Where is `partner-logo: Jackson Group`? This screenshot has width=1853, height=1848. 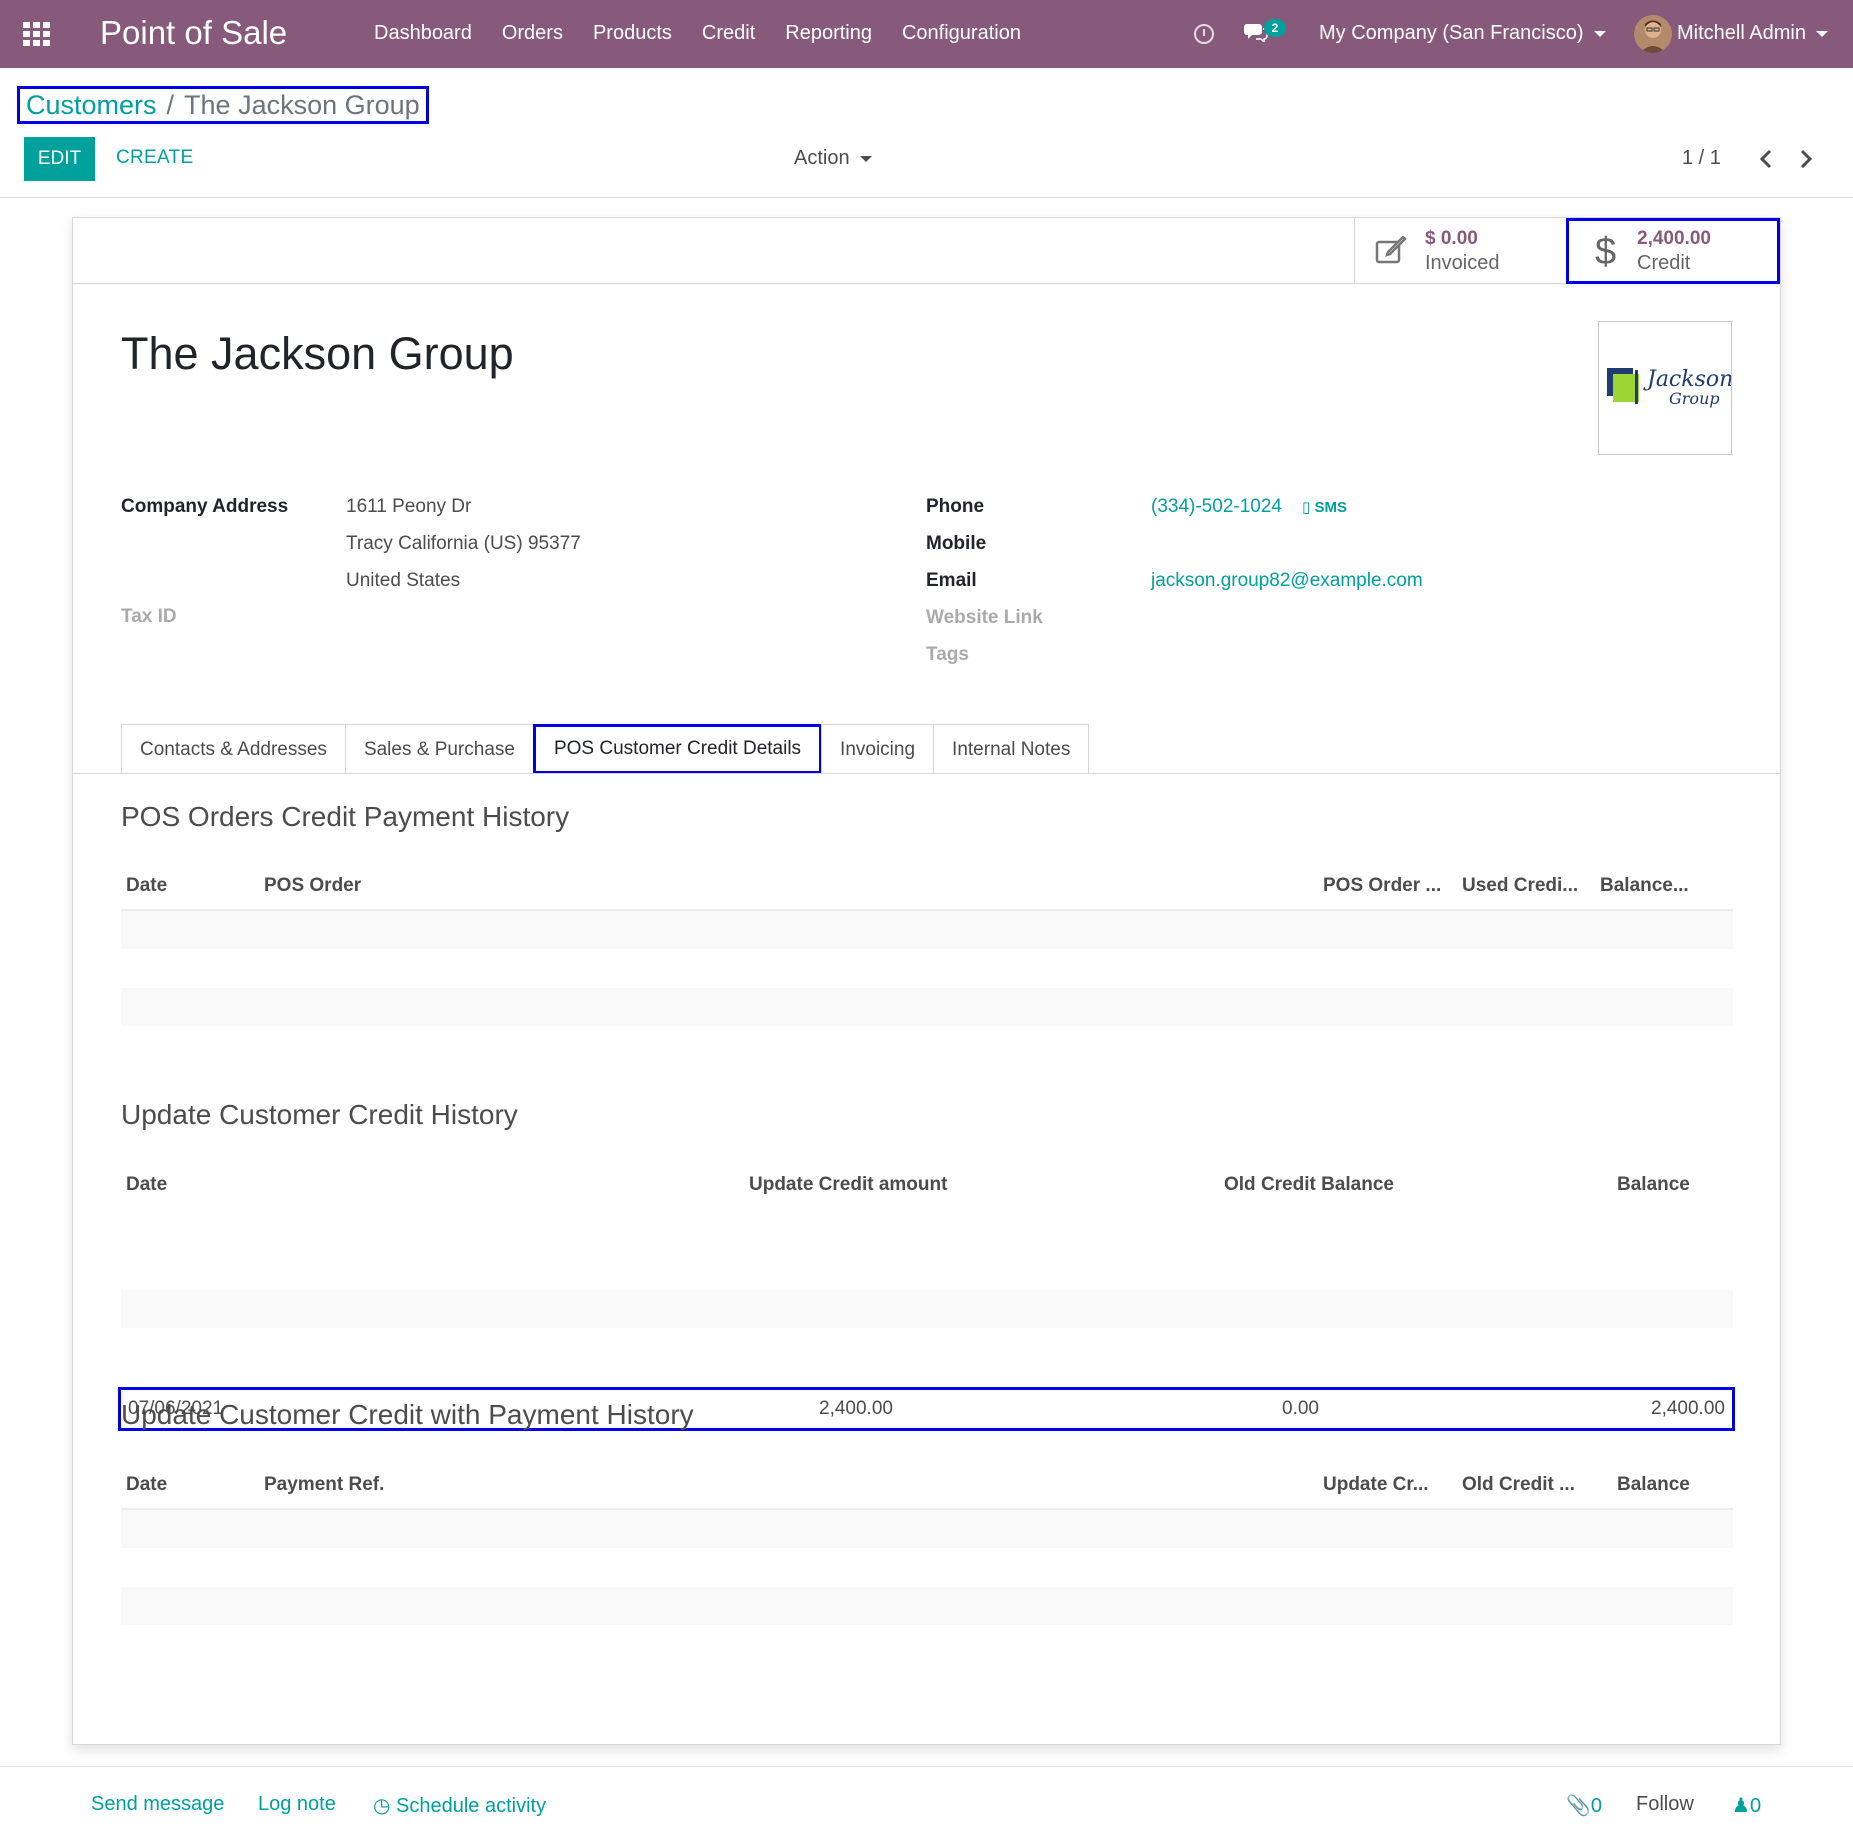
partner-logo: Jackson Group is located at coordinates (1665, 388).